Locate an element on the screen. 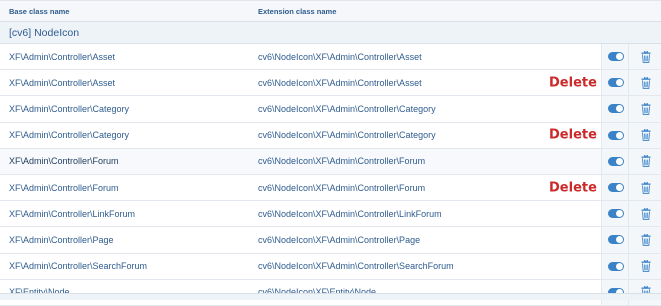 The height and width of the screenshot is (306, 661). extension-class-column-header: Extension class name is located at coordinates (459, 11).